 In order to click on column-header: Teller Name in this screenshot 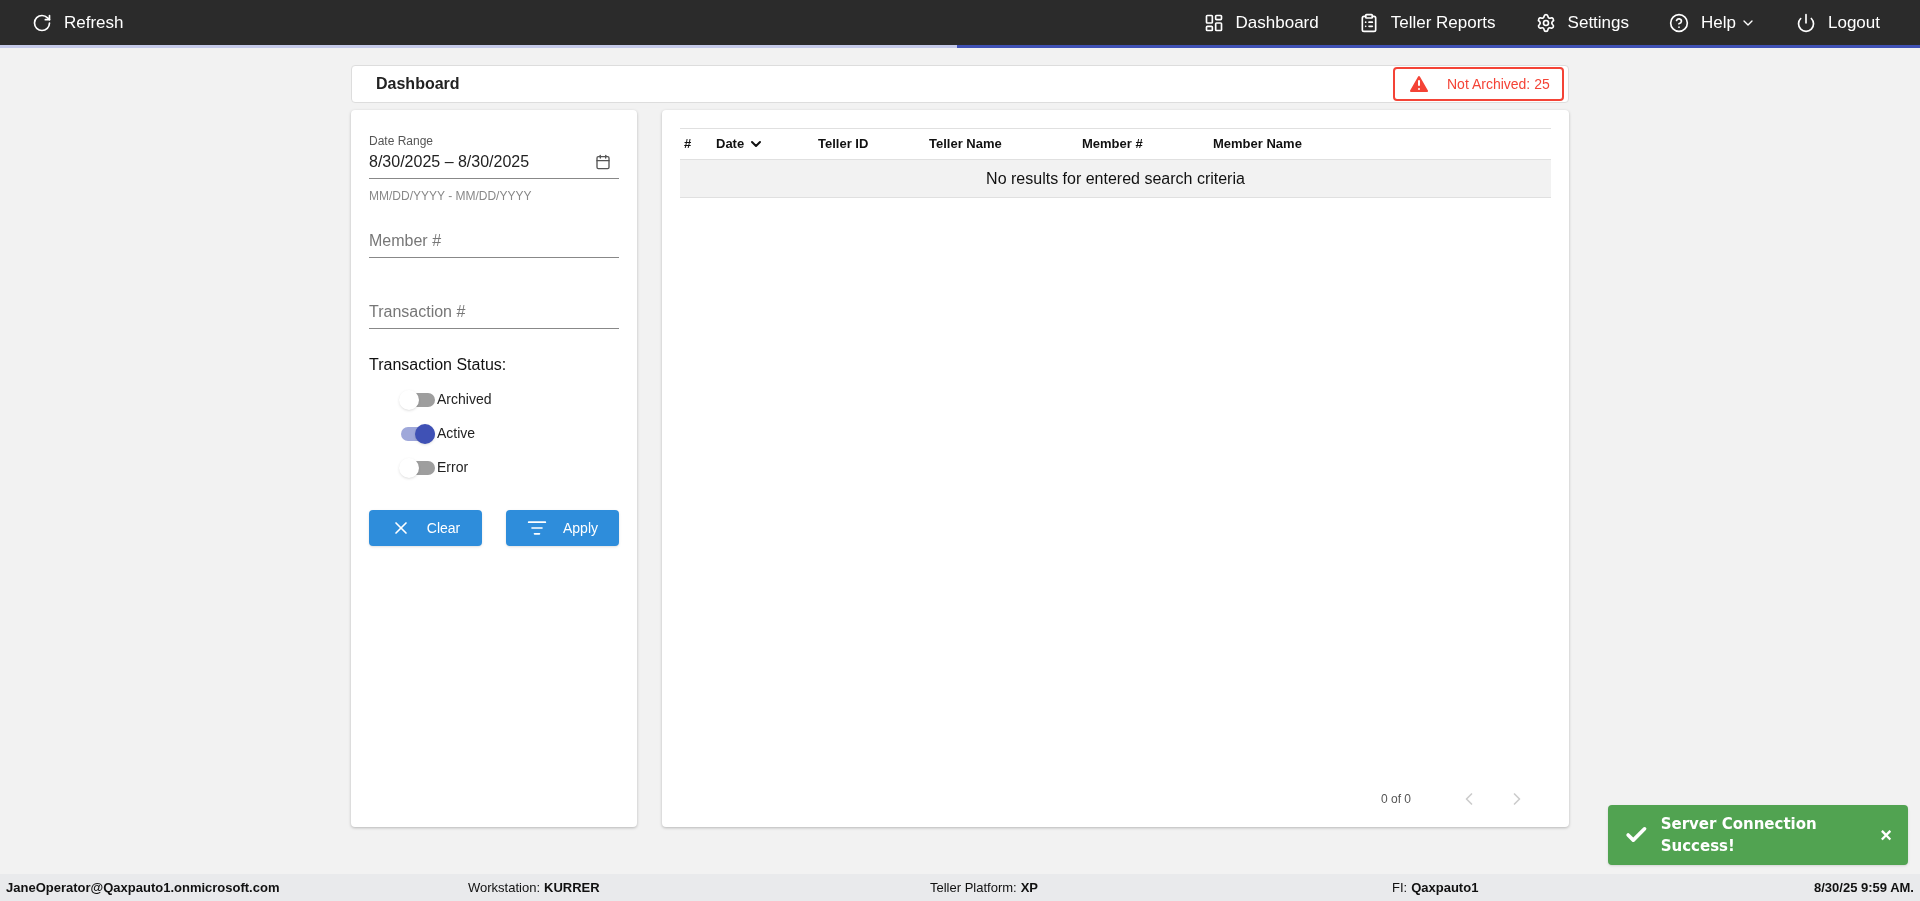, I will do `click(965, 144)`.